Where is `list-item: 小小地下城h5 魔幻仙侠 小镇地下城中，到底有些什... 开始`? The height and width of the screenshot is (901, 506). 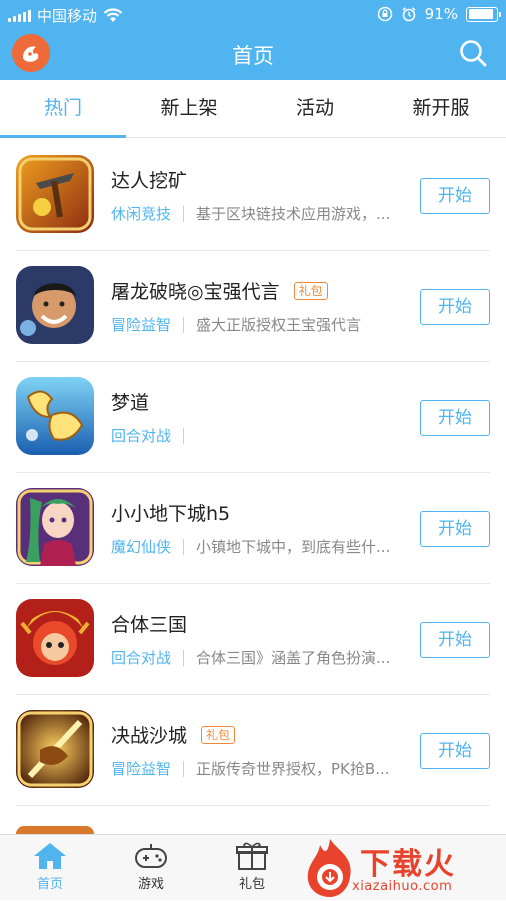
list-item: 小小地下城h5 魔幻仙侠 小镇地下城中，到底有些什... 开始 is located at coordinates (253, 528).